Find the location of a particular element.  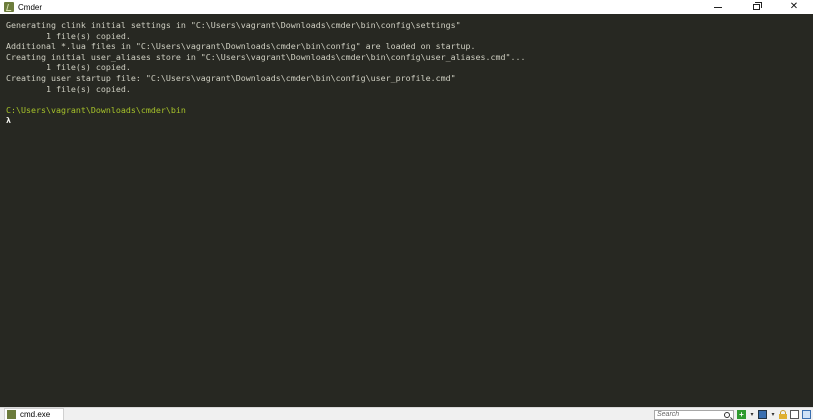

search-field is located at coordinates (694, 414).